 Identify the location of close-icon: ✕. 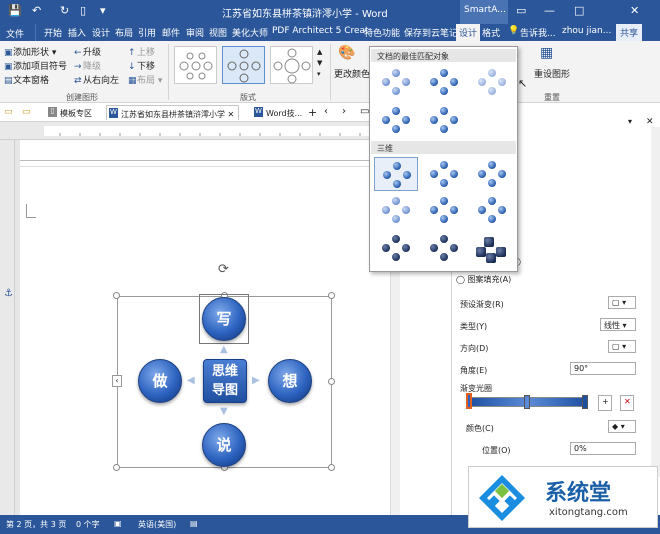
(634, 10).